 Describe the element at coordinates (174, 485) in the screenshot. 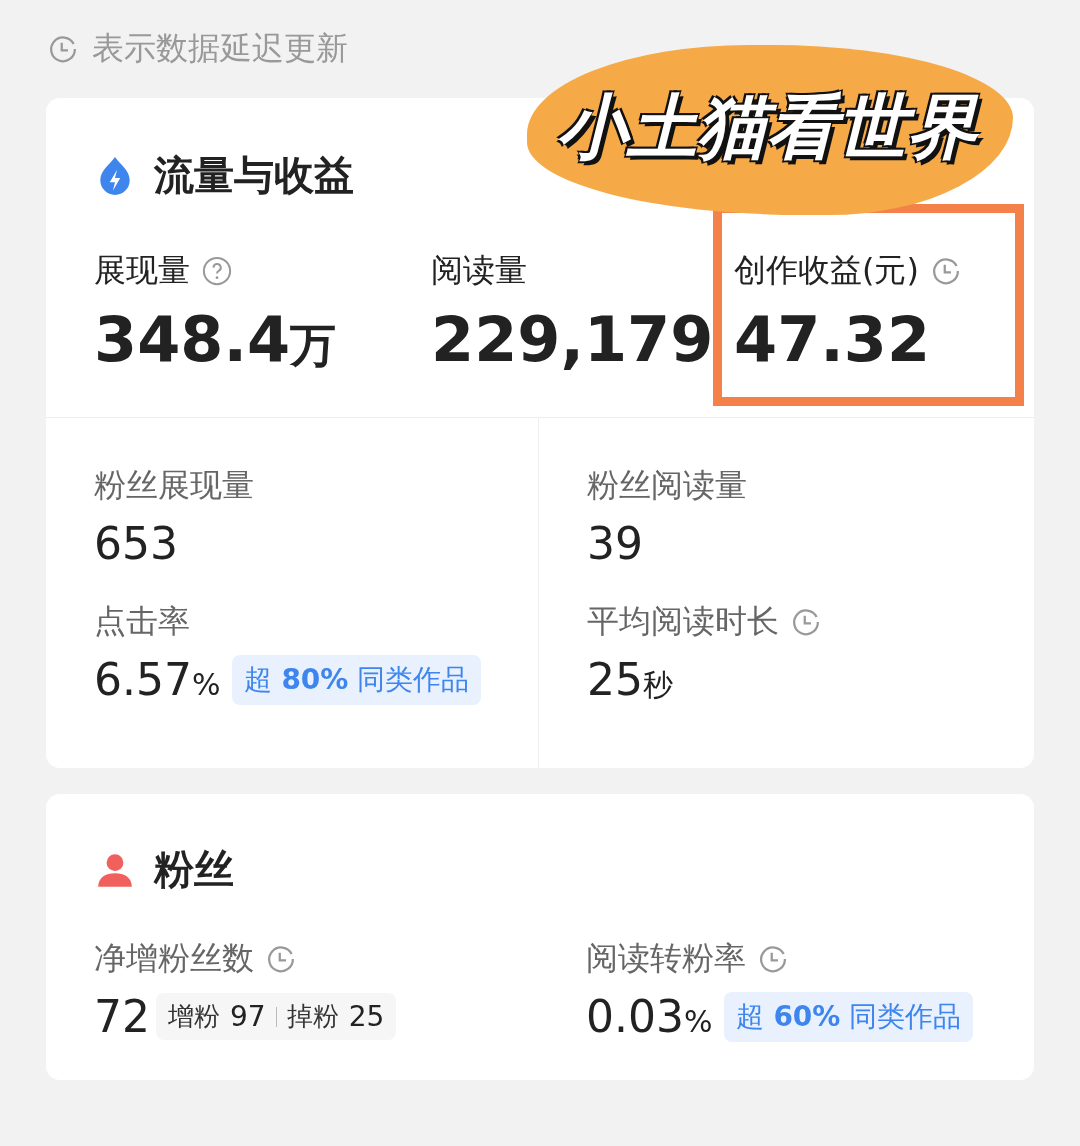

I see `metric-label: 粉丝展现量` at that location.